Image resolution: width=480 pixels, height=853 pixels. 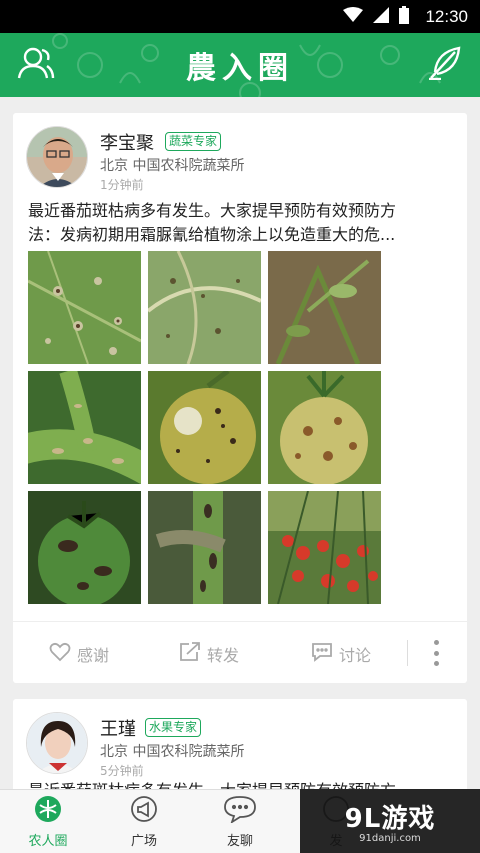 I want to click on app-title: 農入圈, so click(x=240, y=68).